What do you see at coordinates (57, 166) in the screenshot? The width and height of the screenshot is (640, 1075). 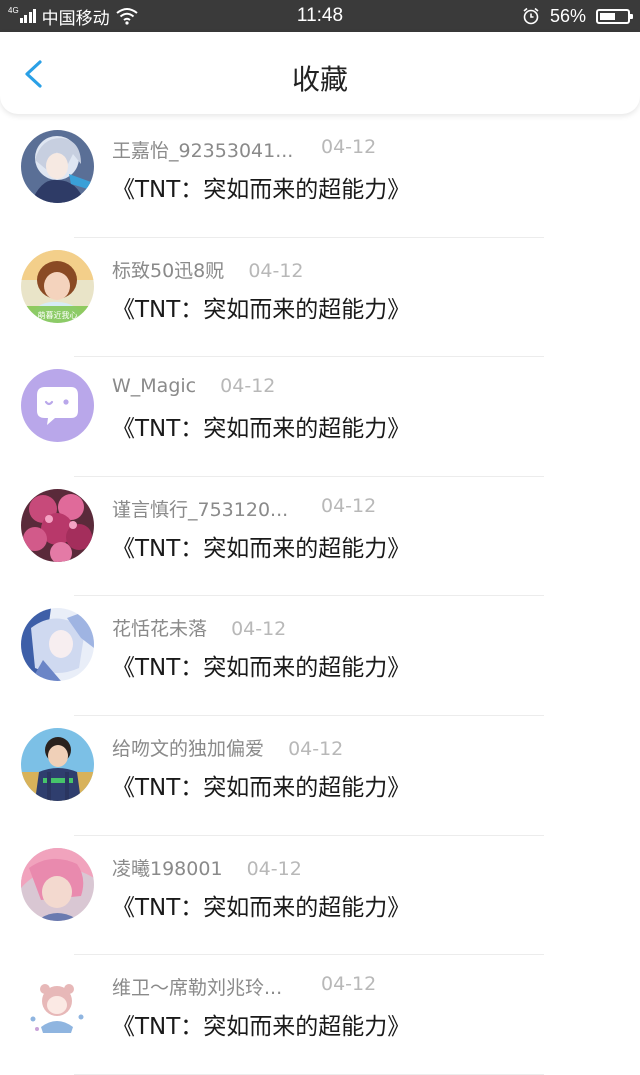 I see `anime-girl-avatar` at bounding box center [57, 166].